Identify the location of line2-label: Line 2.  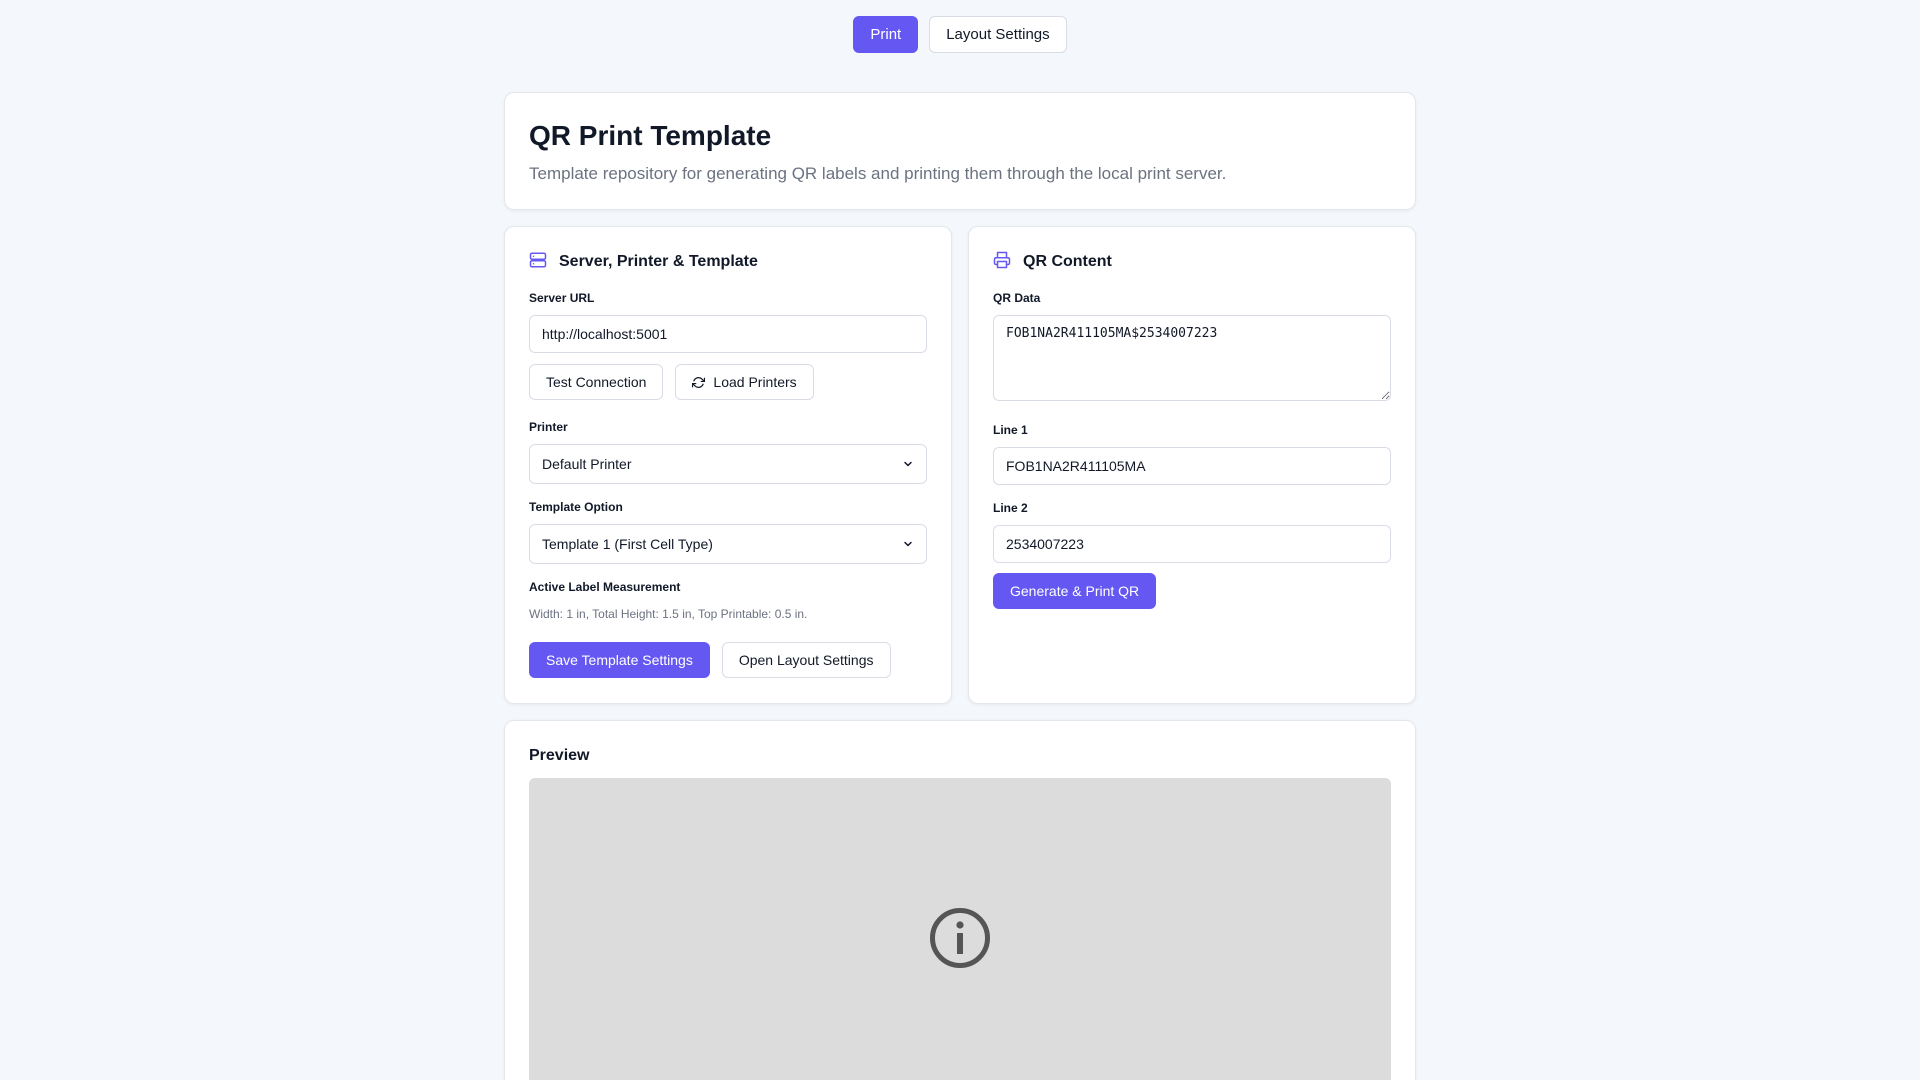
(1010, 508).